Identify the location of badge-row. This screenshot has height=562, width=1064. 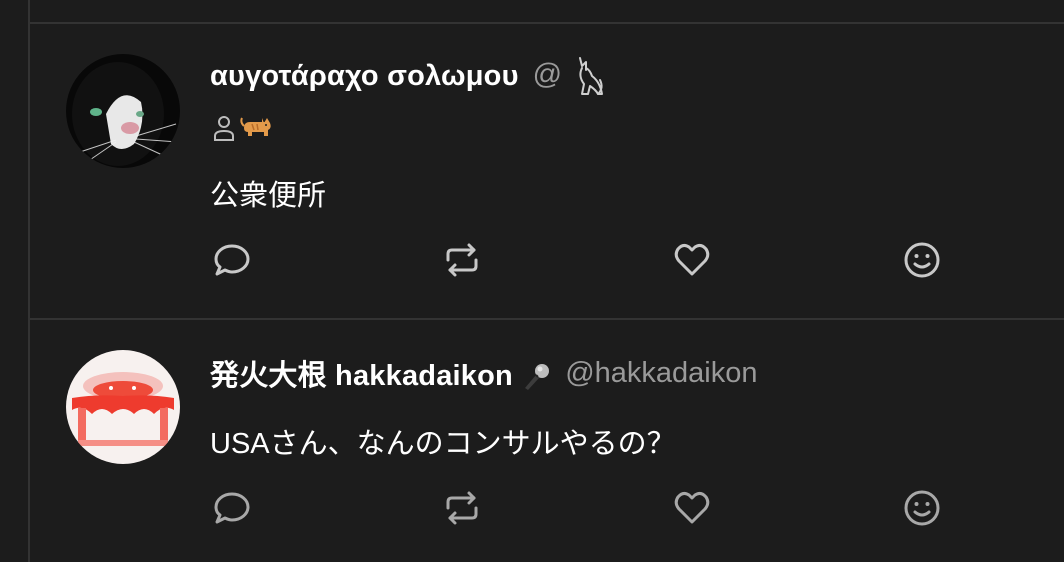
(243, 128).